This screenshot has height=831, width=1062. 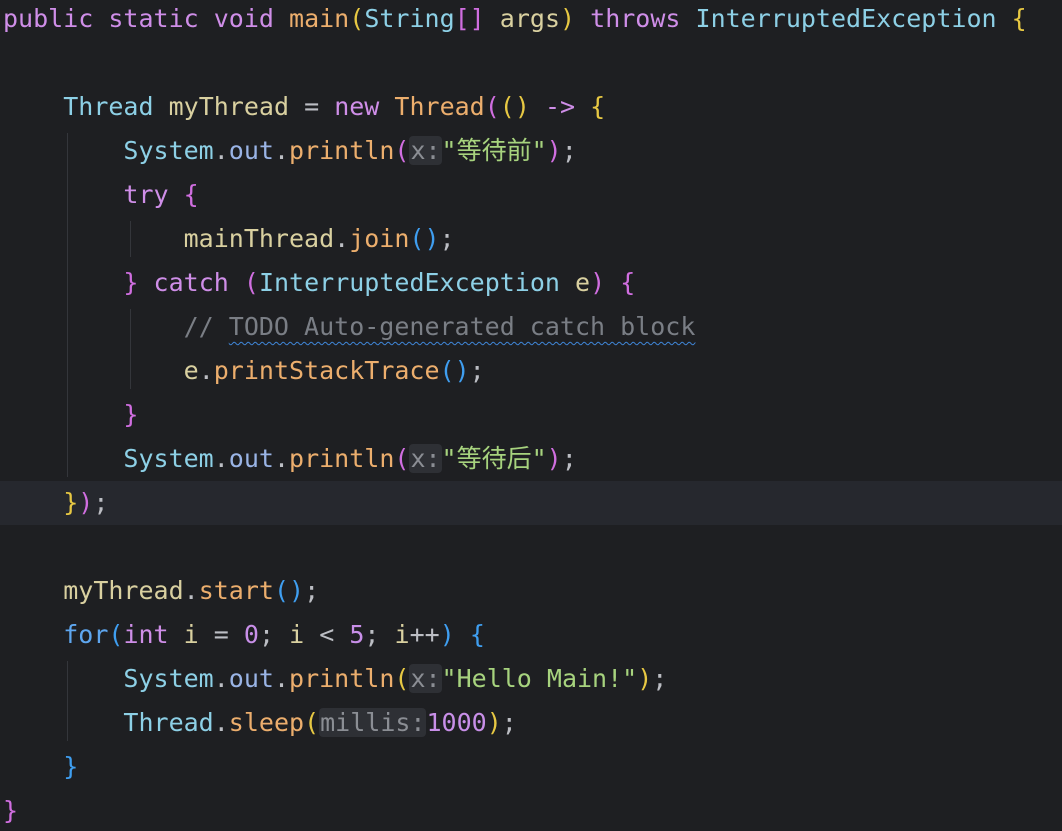 I want to click on code-line: for(int i = 0; i < 5; i++) {, so click(x=531, y=635).